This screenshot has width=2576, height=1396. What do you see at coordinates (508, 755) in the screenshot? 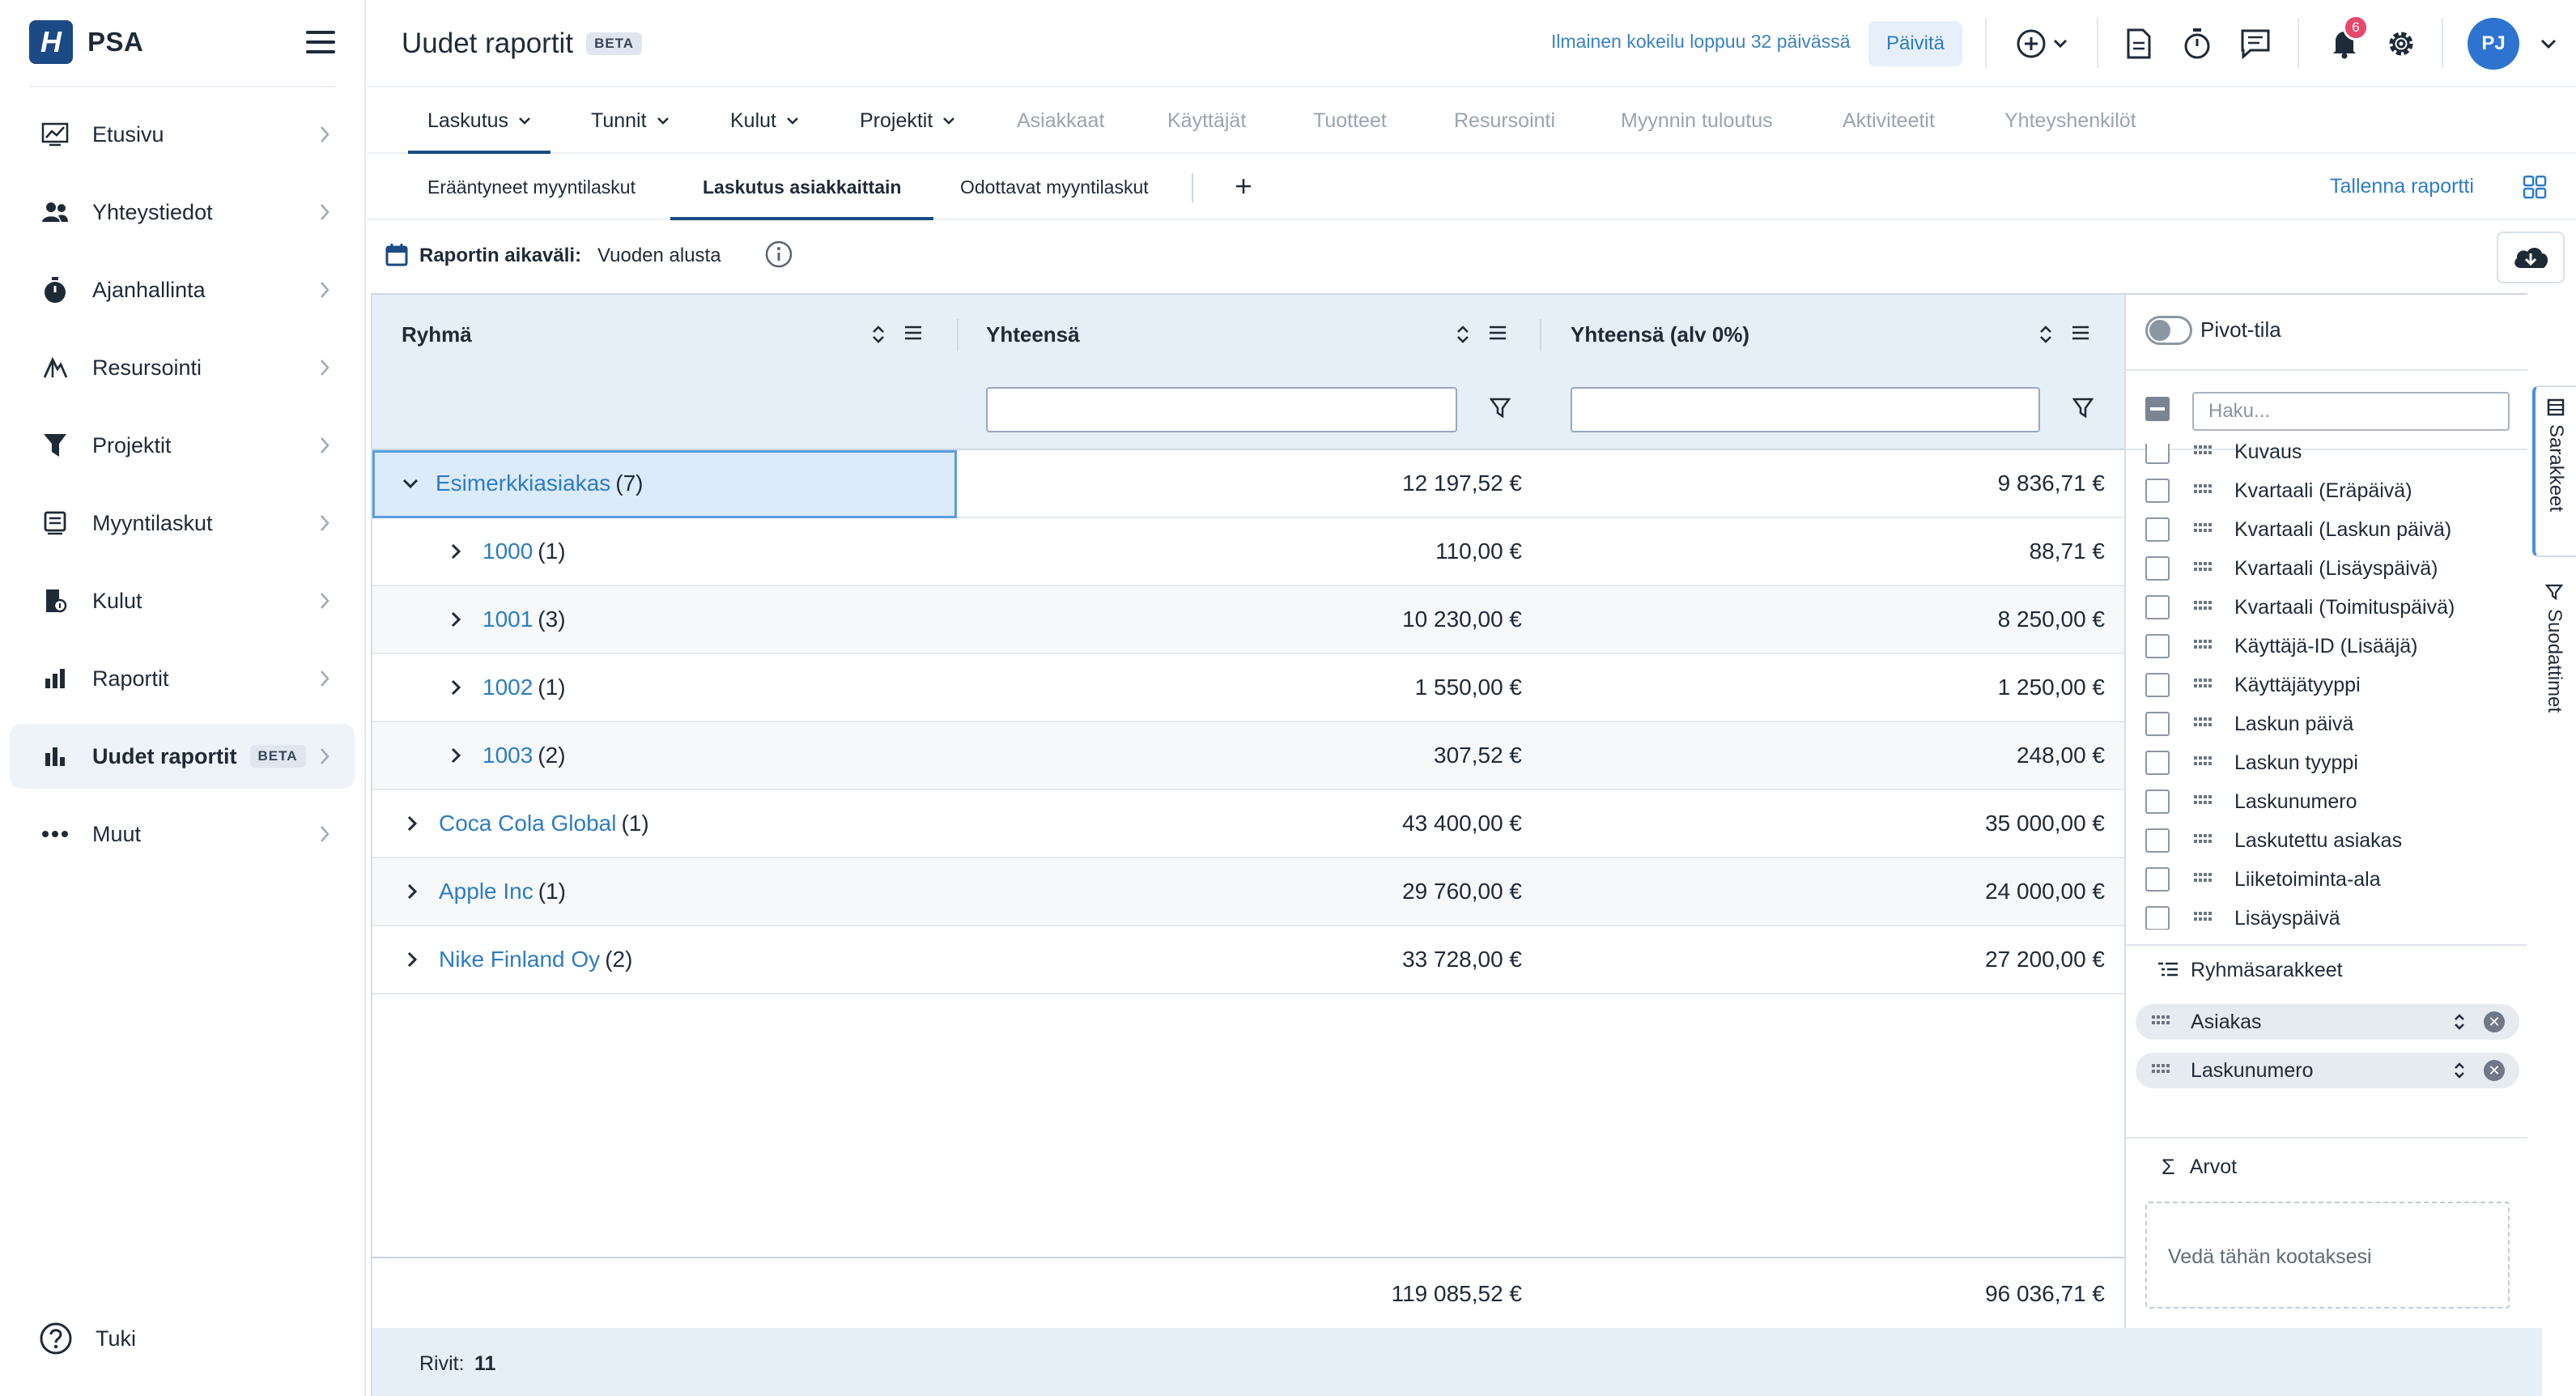
I see `group-link: 1003` at bounding box center [508, 755].